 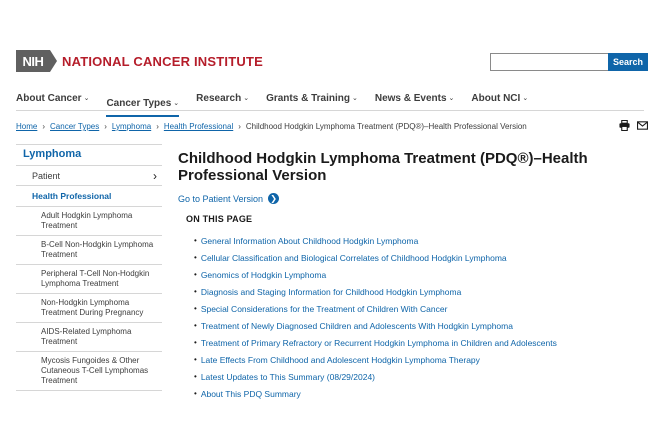 I want to click on breadcrumb-home: Home, so click(x=26, y=126).